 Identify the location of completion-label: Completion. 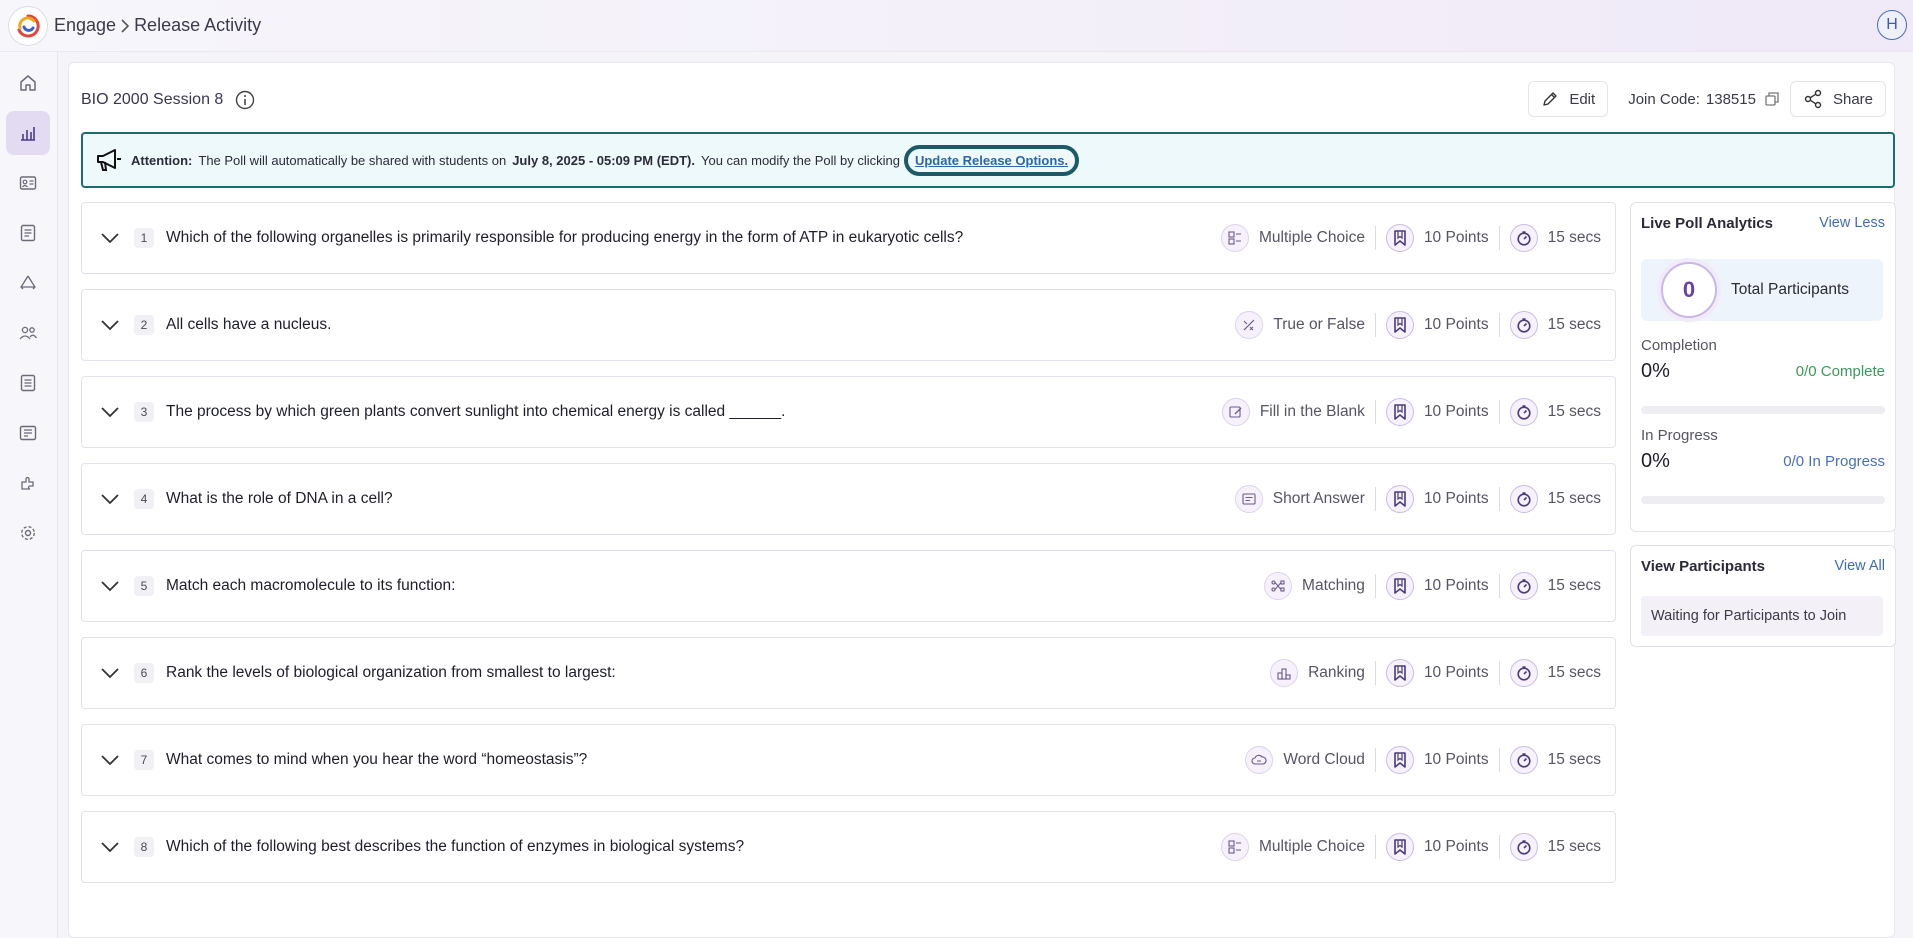
(1679, 345).